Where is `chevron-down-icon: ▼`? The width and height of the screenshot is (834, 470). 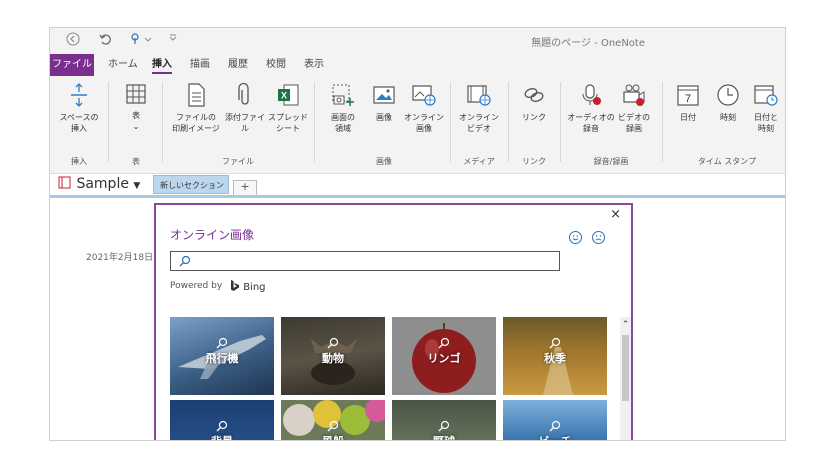
chevron-down-icon: ▼ is located at coordinates (137, 186).